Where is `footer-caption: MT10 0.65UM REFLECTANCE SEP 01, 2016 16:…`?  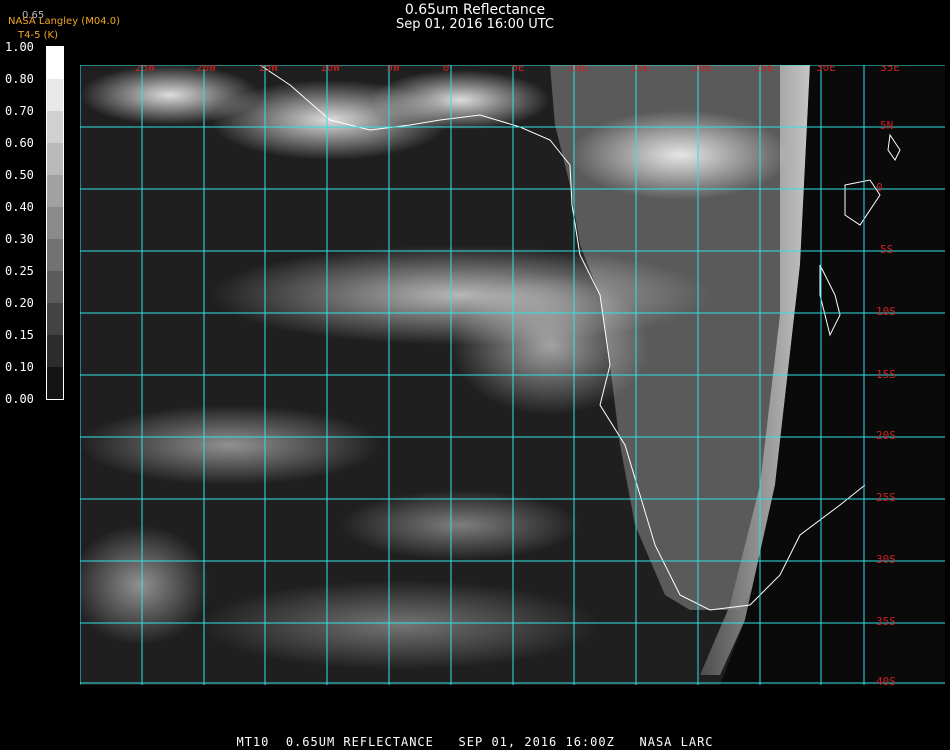
footer-caption: MT10 0.65UM REFLECTANCE SEP 01, 2016 16:… is located at coordinates (475, 742).